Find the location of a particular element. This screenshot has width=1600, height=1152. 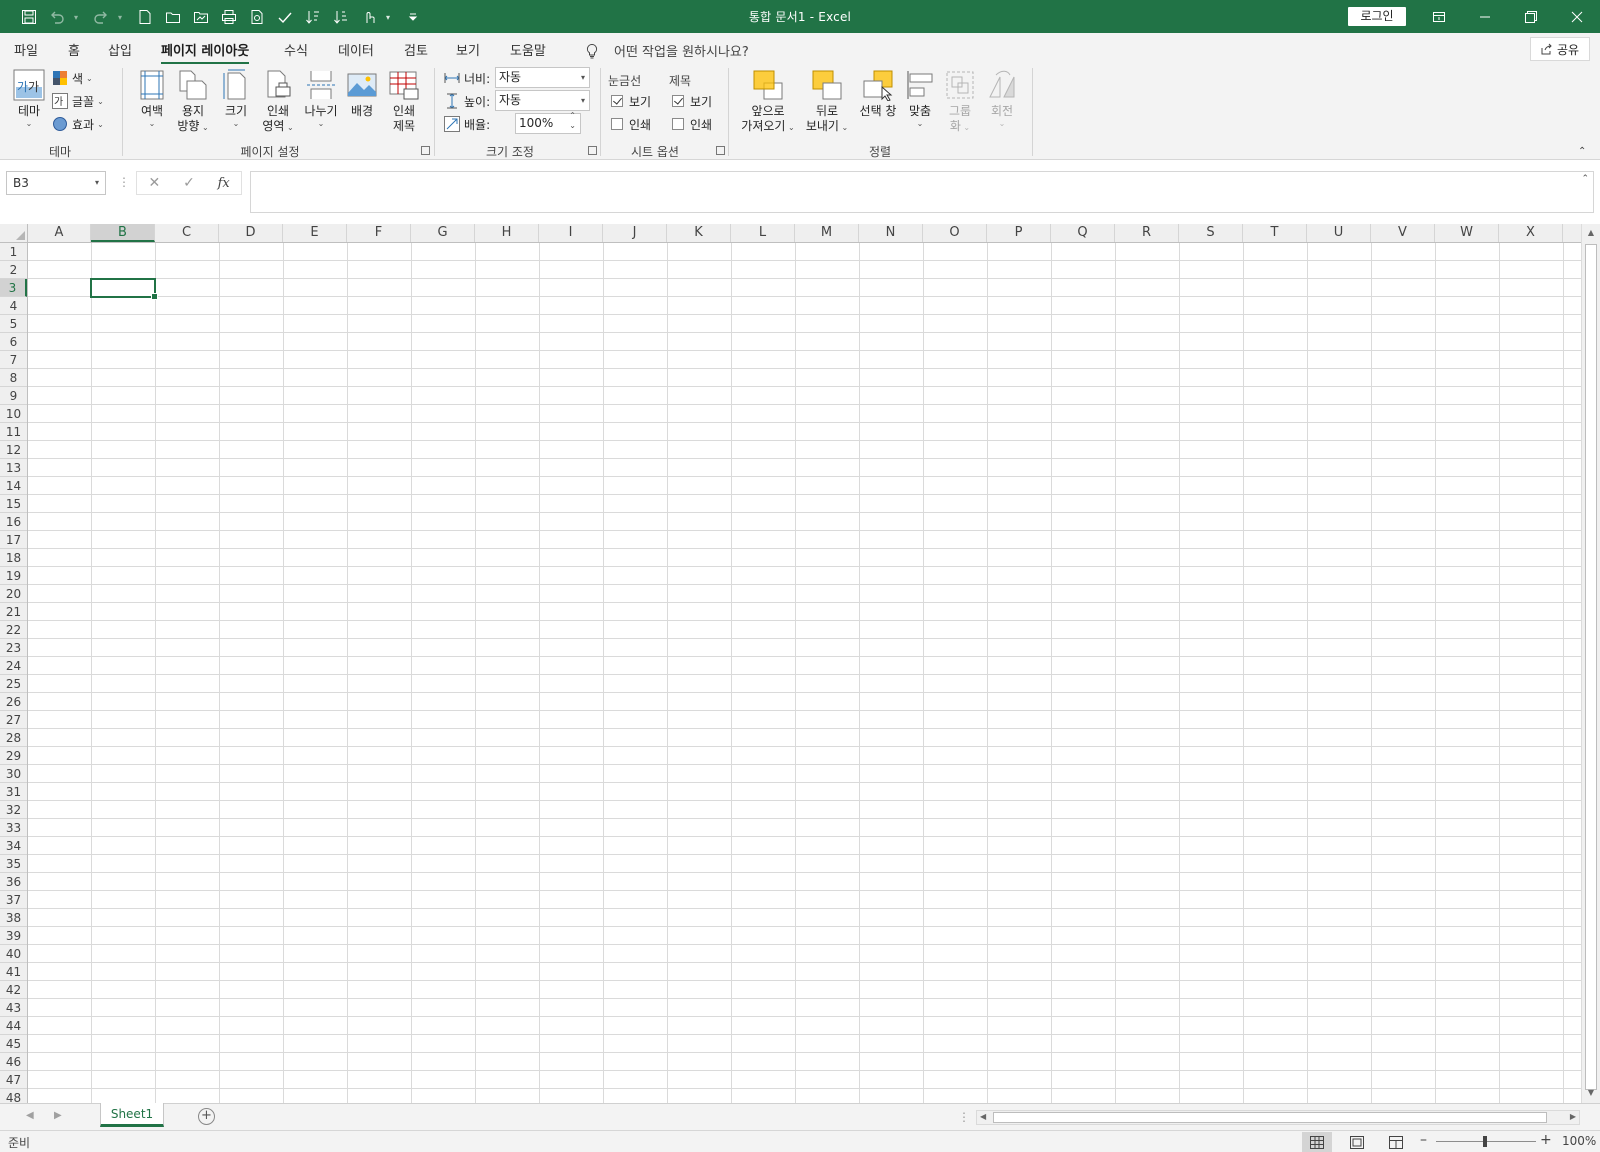

tab-data: 데이터 is located at coordinates (356, 51).